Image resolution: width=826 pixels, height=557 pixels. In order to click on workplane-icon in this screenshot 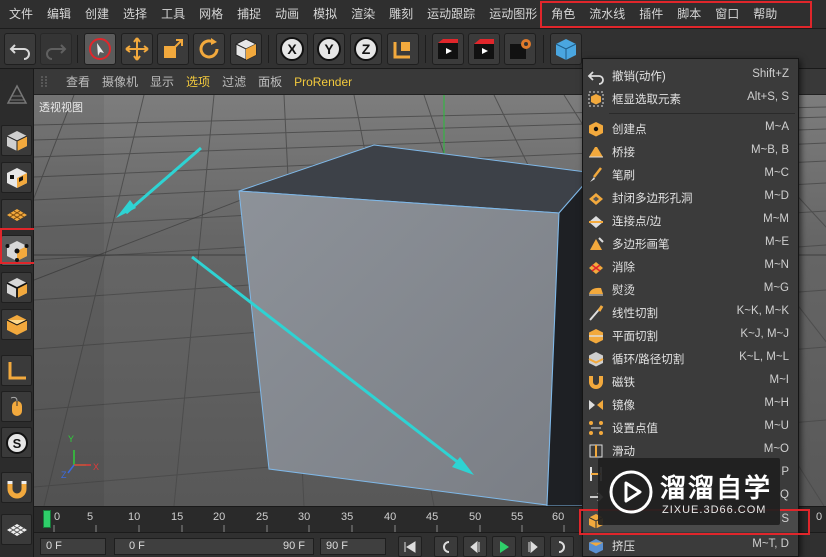, I will do `click(16, 214)`.